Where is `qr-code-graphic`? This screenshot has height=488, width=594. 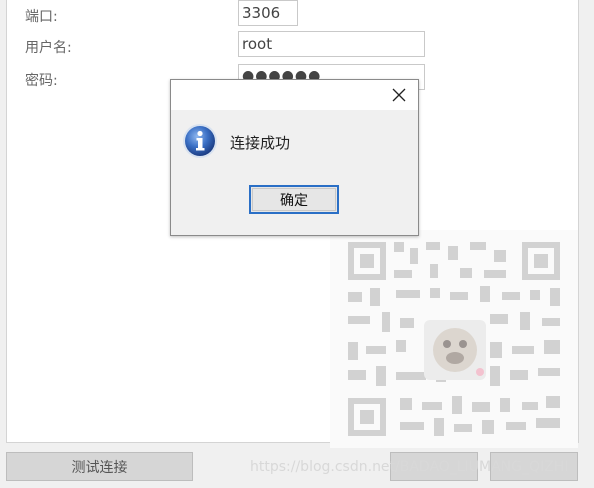 qr-code-graphic is located at coordinates (454, 339).